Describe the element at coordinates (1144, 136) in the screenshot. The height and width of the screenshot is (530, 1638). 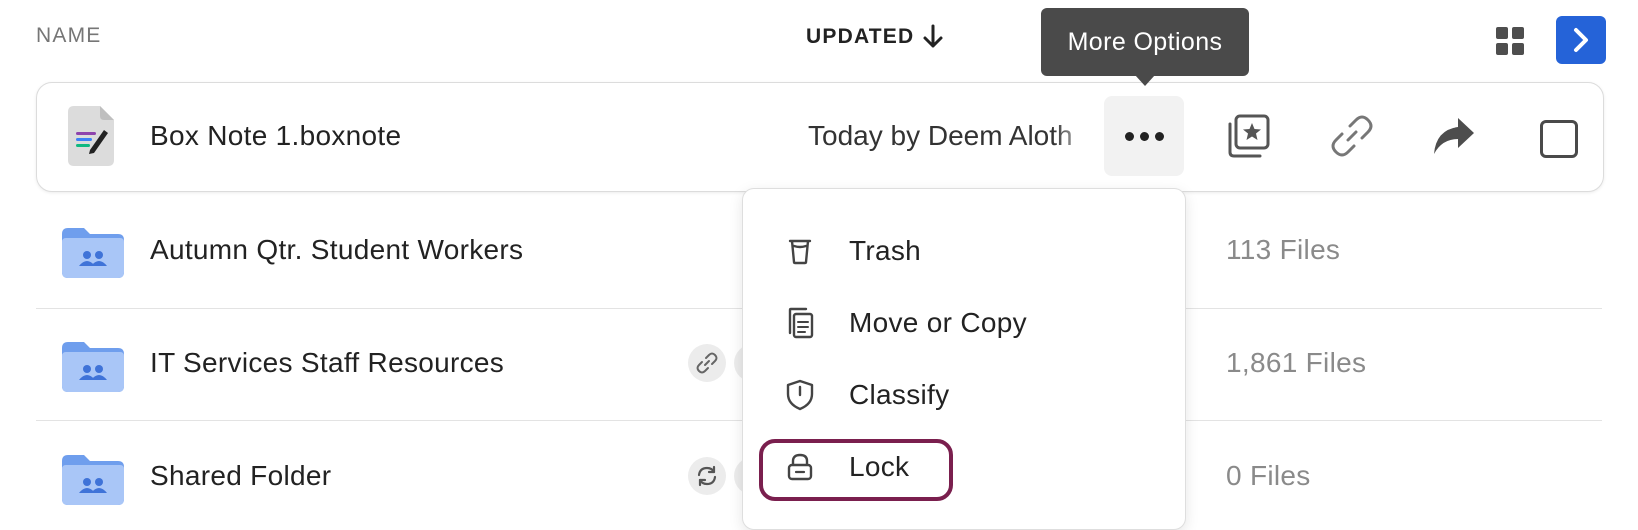
I see `more-options-button` at that location.